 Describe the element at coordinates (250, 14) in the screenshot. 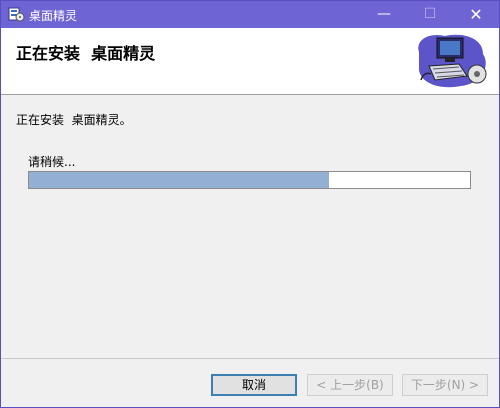

I see `title-bar: 桌面精灵 — ☐ ✕` at that location.